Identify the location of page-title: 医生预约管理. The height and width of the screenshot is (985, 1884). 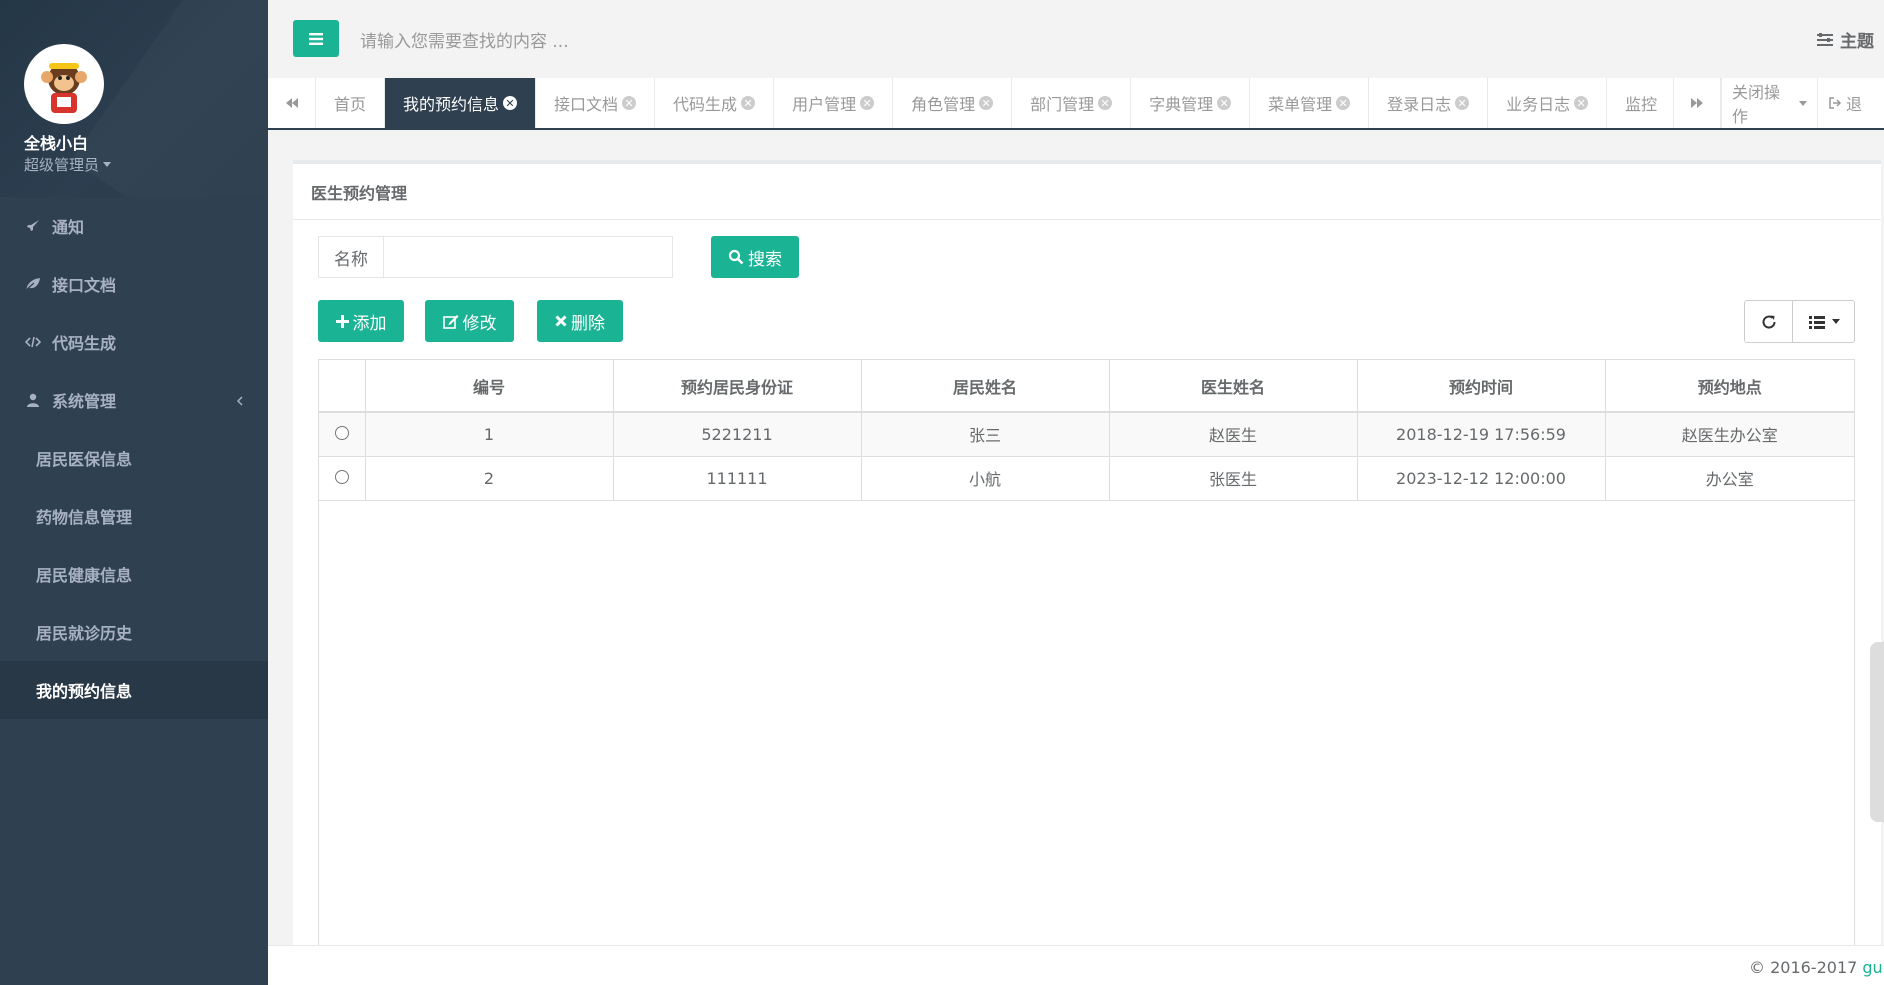
(1087, 192).